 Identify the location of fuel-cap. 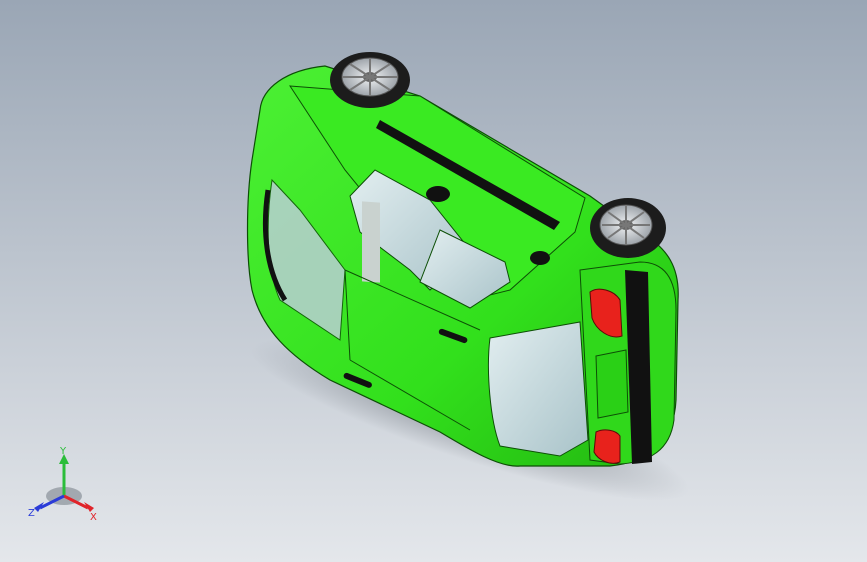
(540, 258).